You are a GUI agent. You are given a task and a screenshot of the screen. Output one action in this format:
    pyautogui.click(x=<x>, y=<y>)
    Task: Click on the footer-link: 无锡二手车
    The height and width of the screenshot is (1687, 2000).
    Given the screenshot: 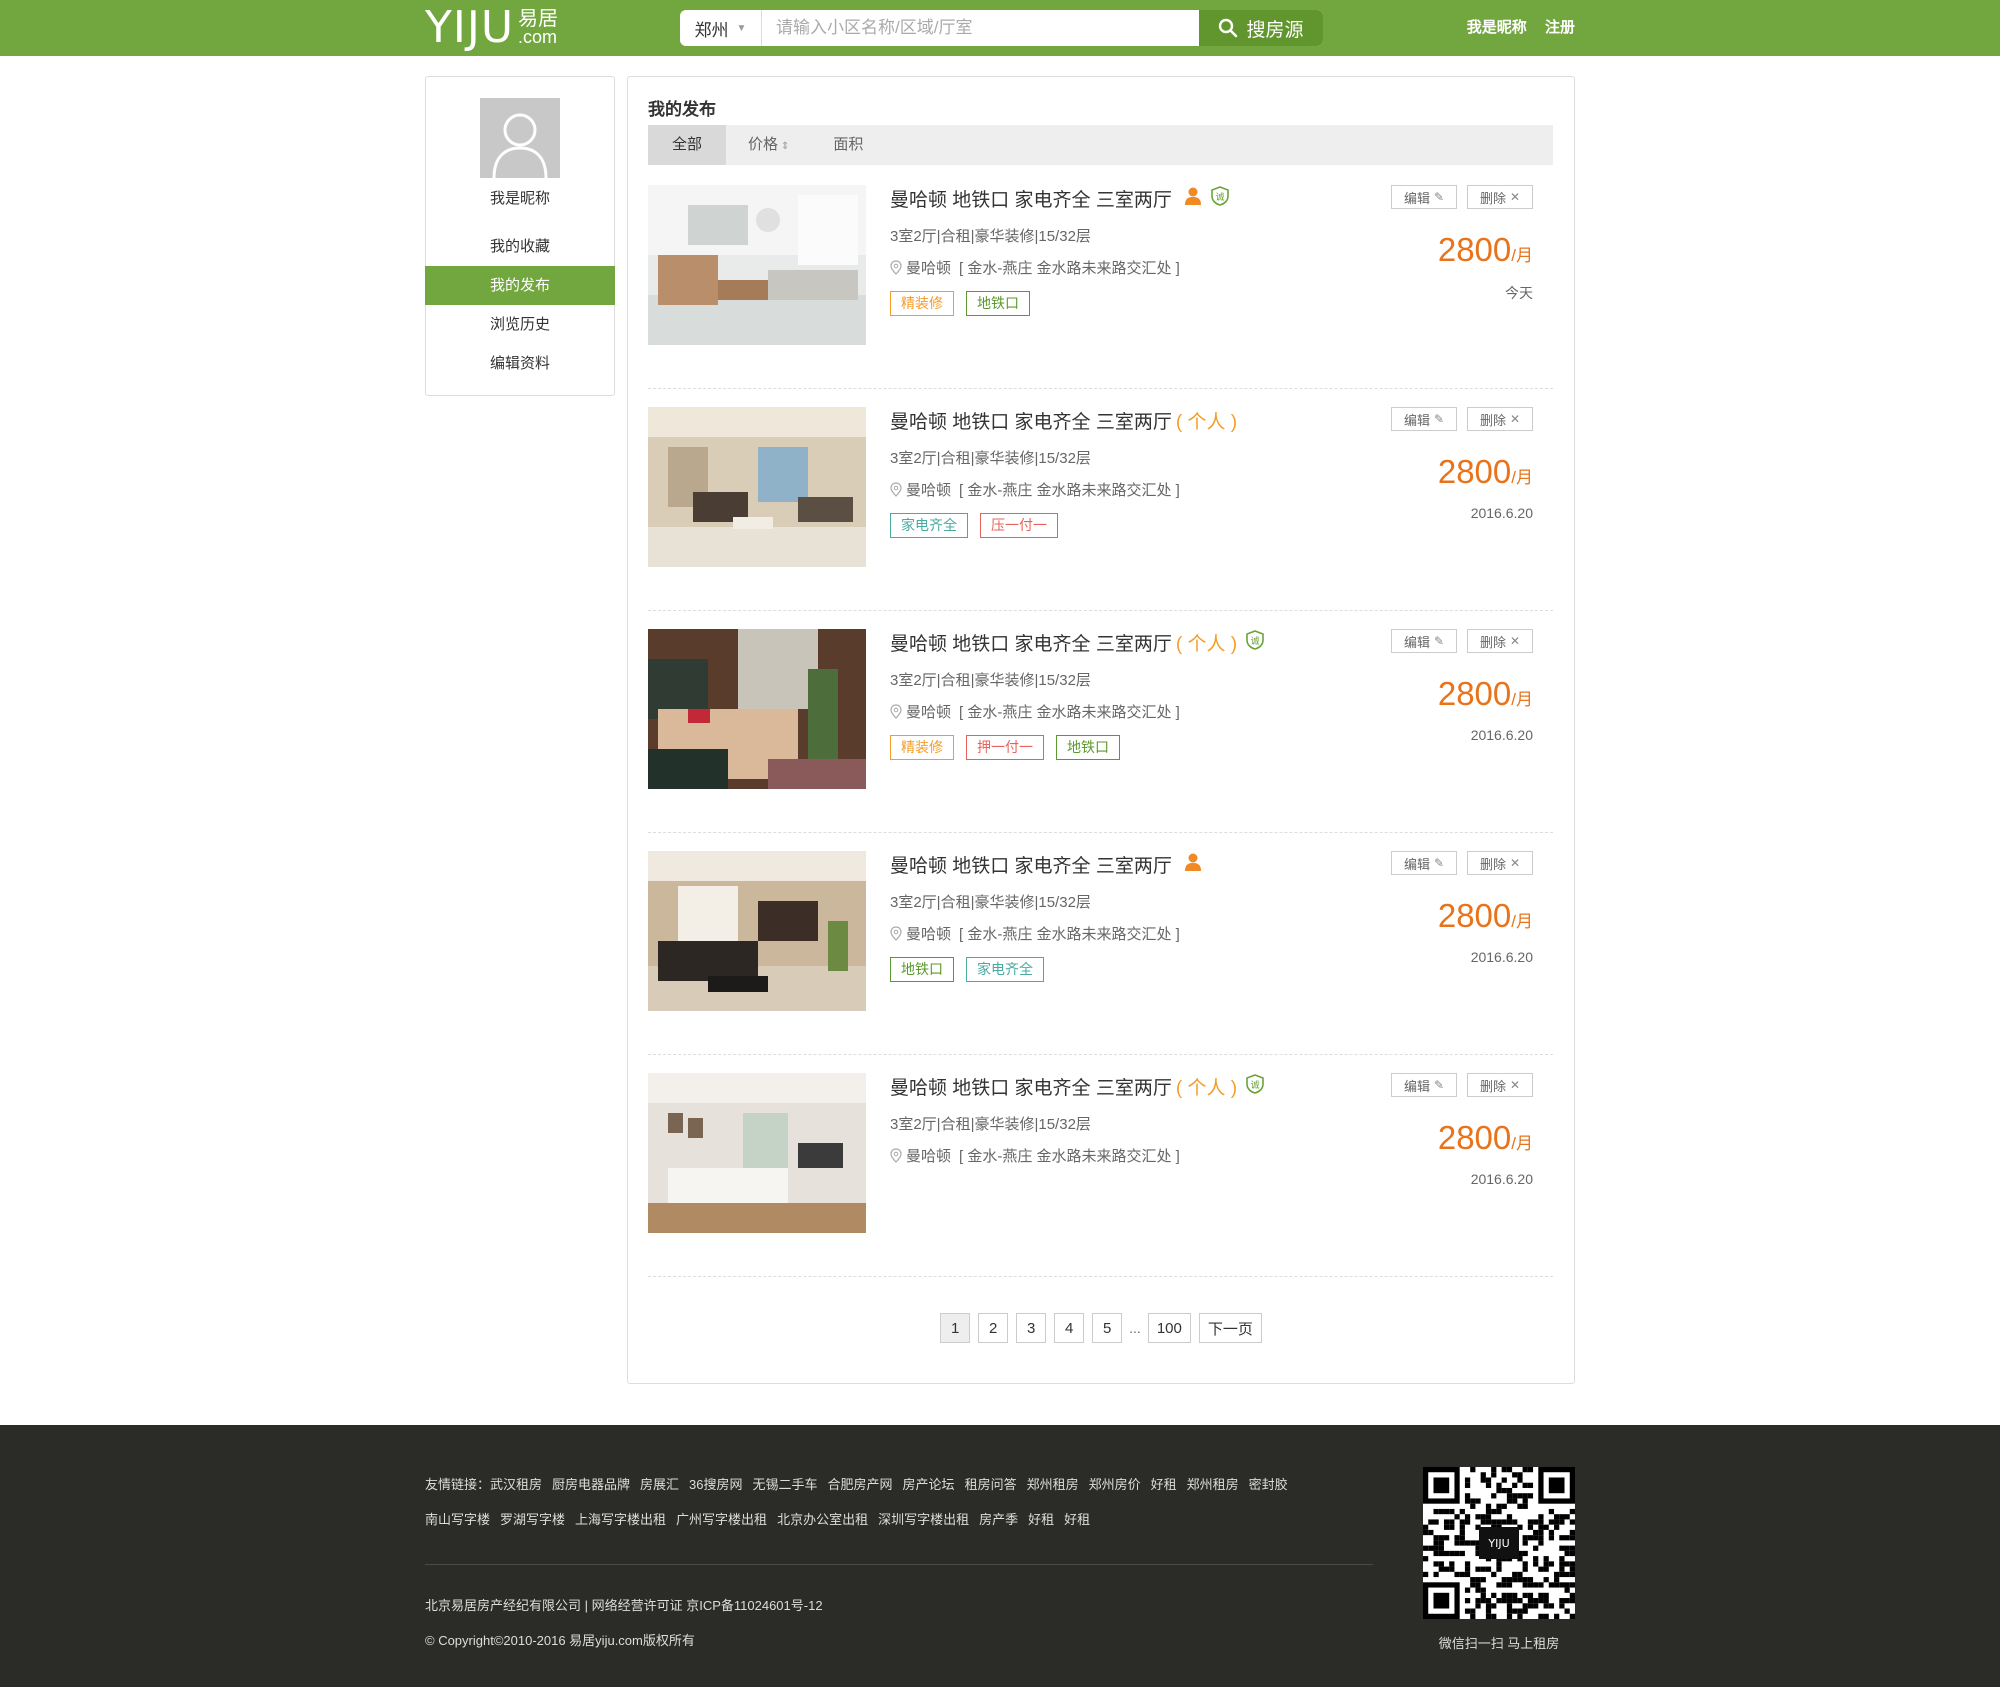 What is the action you would take?
    pyautogui.click(x=785, y=1484)
    